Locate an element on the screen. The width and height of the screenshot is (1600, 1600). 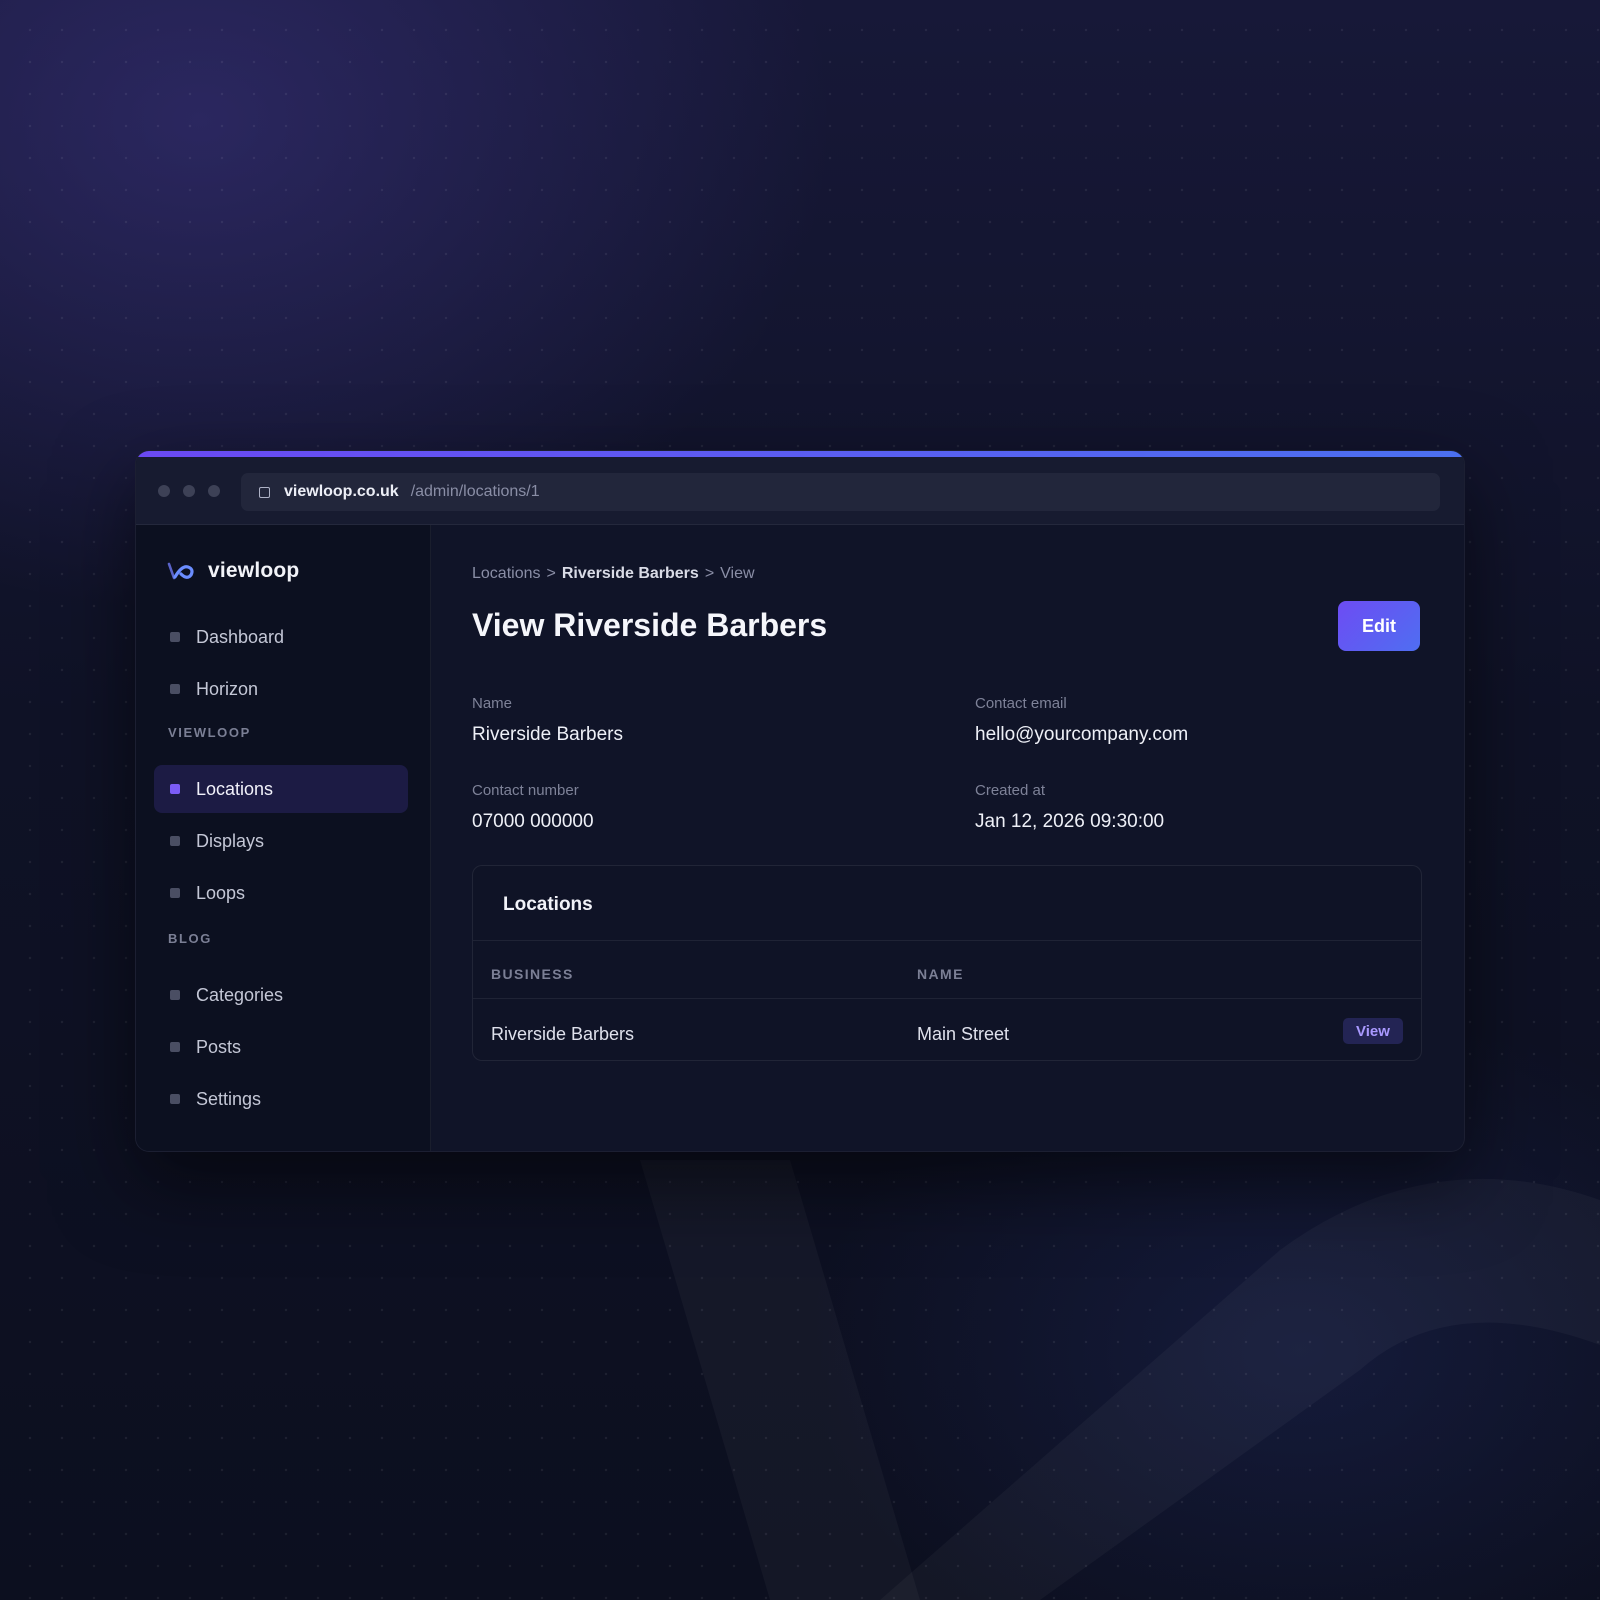
created-at-label: Created at is located at coordinates (1010, 790).